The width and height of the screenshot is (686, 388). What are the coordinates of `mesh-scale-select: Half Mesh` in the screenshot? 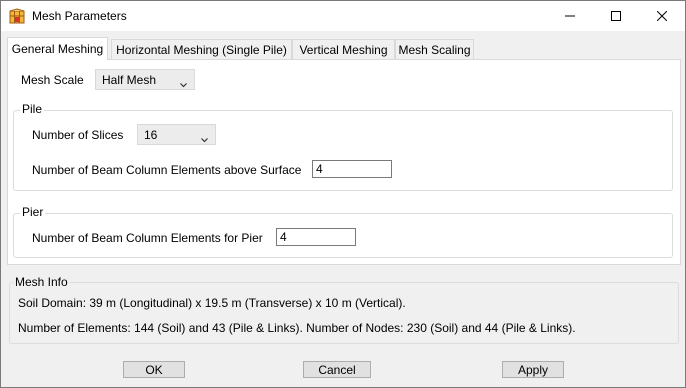 It's located at (145, 79).